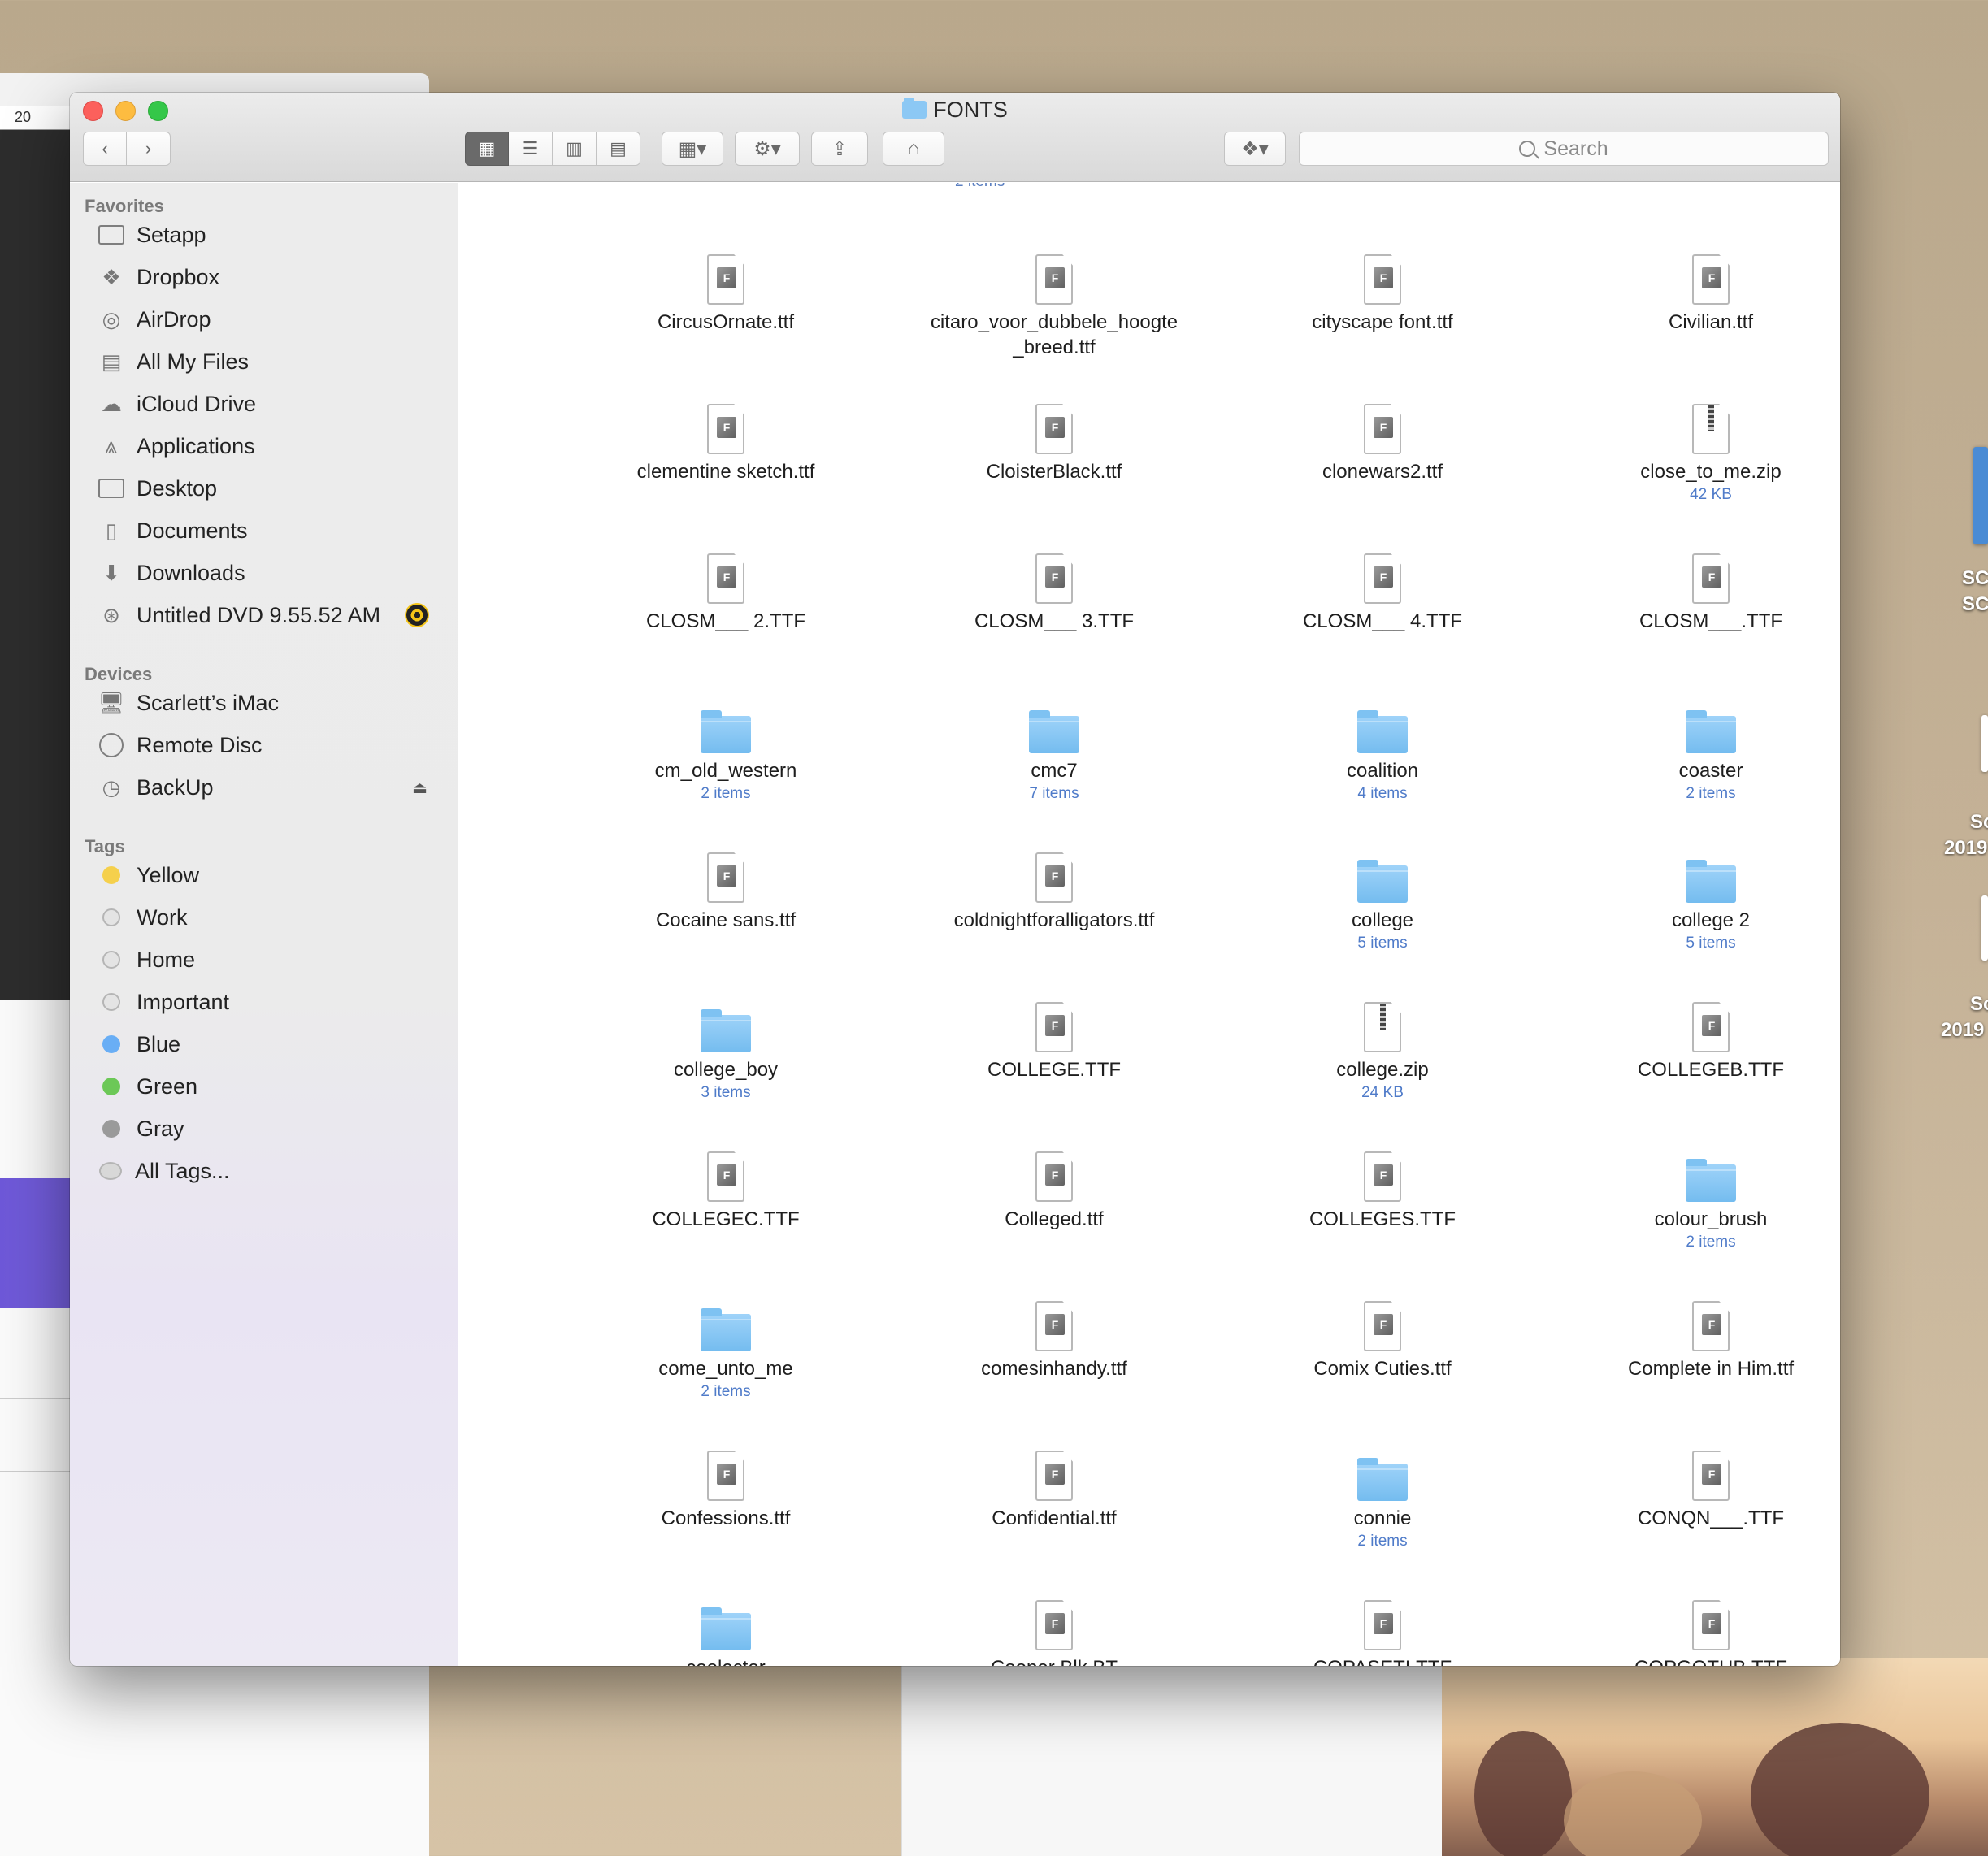 The width and height of the screenshot is (1988, 1856). I want to click on sidebar-item-label: Yellow, so click(168, 874).